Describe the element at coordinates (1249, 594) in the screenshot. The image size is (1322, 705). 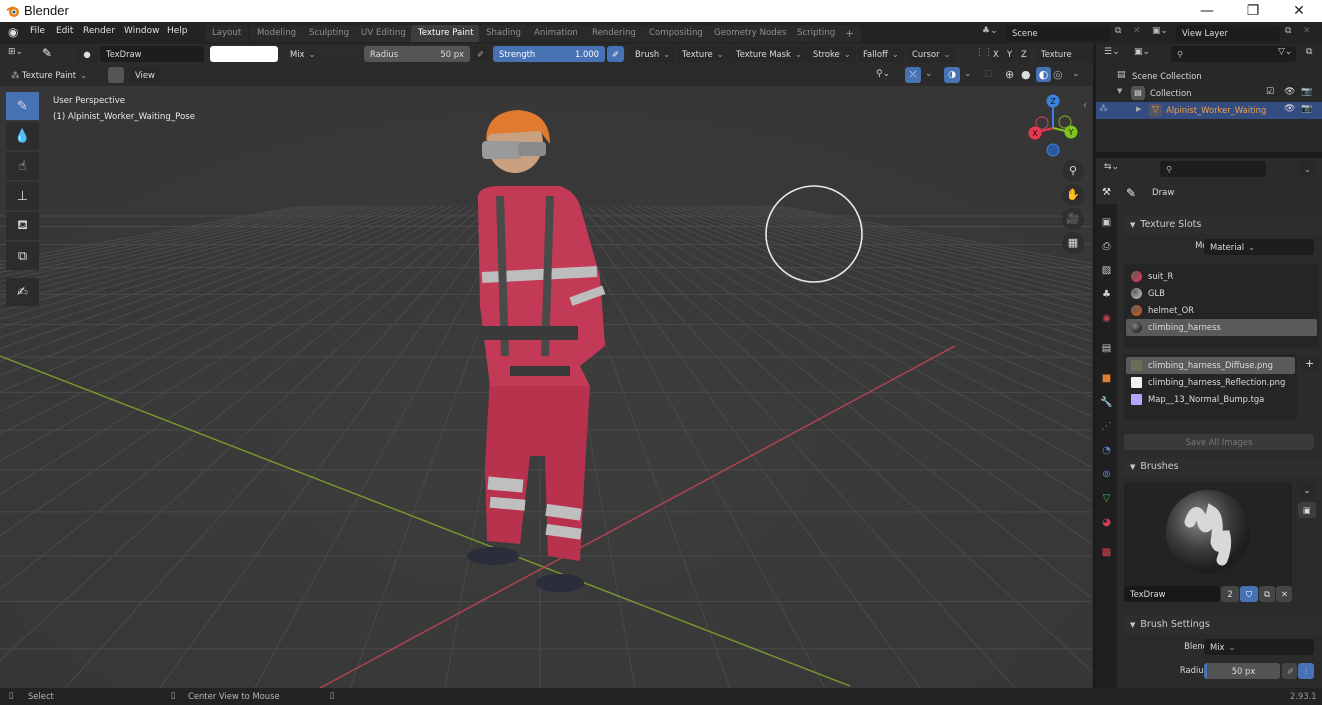
I see `fake-user-shield-icon: ⛉` at that location.